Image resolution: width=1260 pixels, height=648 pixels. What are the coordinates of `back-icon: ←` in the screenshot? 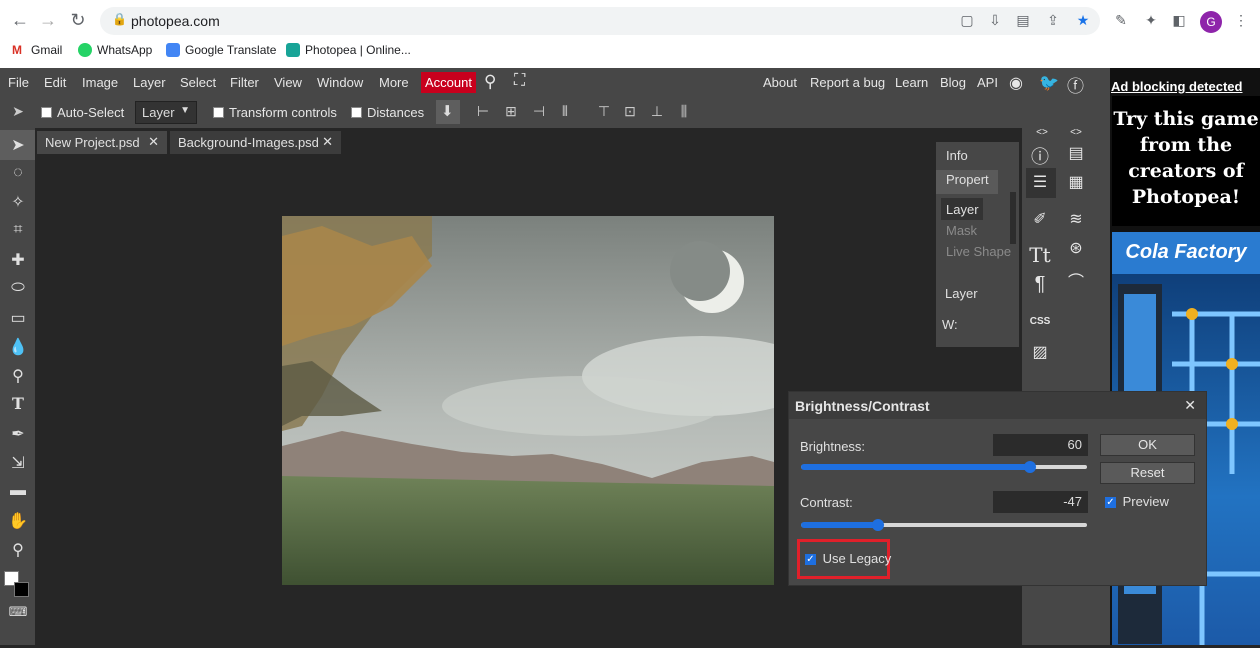 It's located at (20, 20).